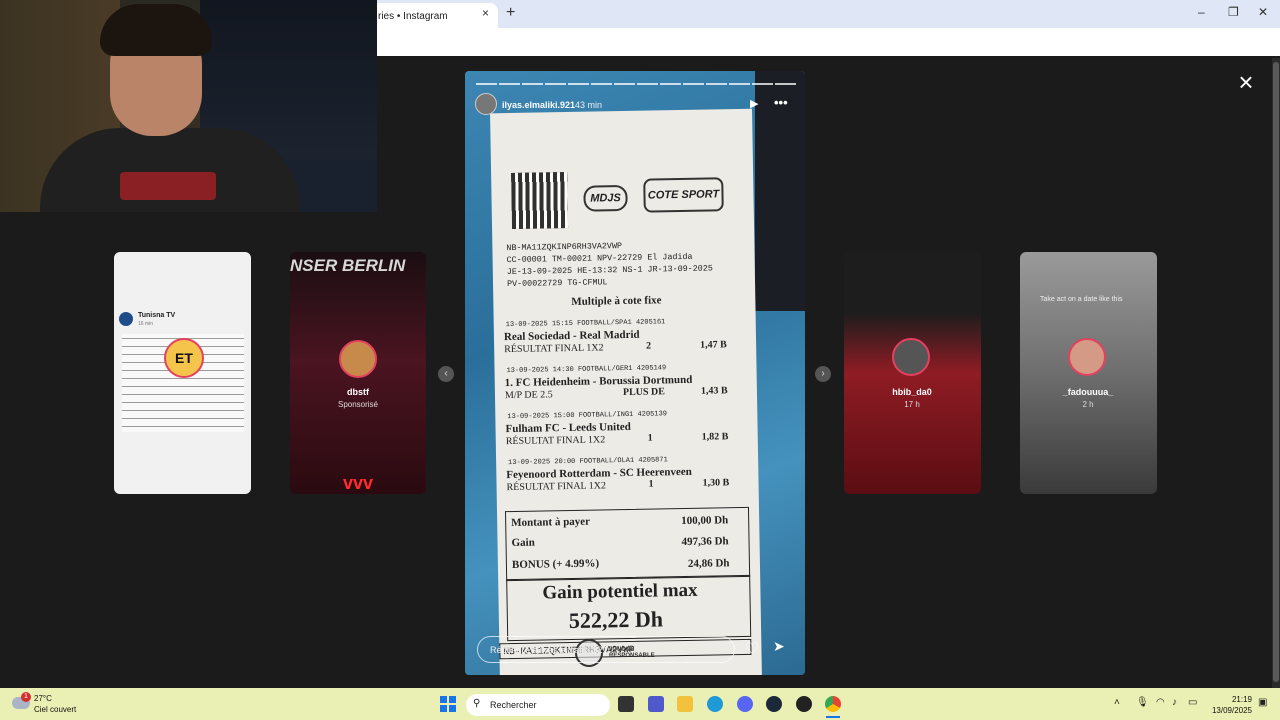  Describe the element at coordinates (358, 483) in the screenshot. I see `red-chevrons: vvv` at that location.